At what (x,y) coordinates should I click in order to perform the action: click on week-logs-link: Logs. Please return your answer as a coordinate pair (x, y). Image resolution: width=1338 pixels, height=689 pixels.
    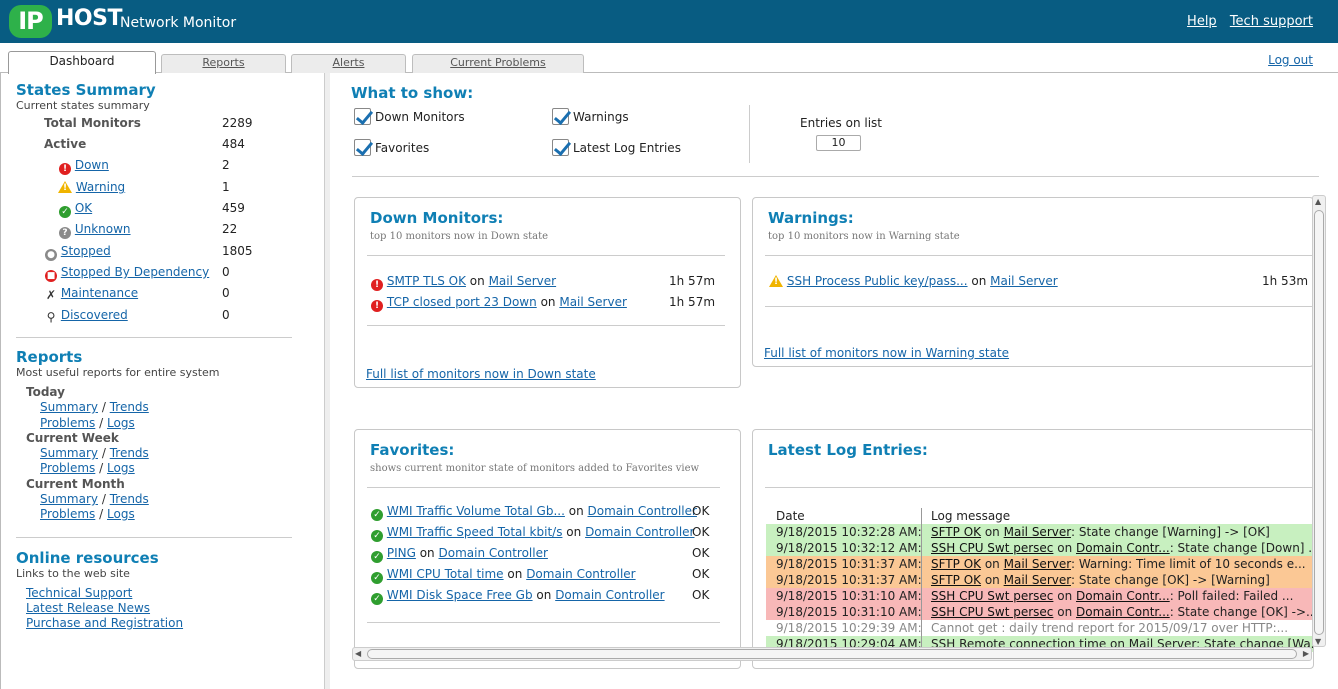
    Looking at the image, I should click on (121, 468).